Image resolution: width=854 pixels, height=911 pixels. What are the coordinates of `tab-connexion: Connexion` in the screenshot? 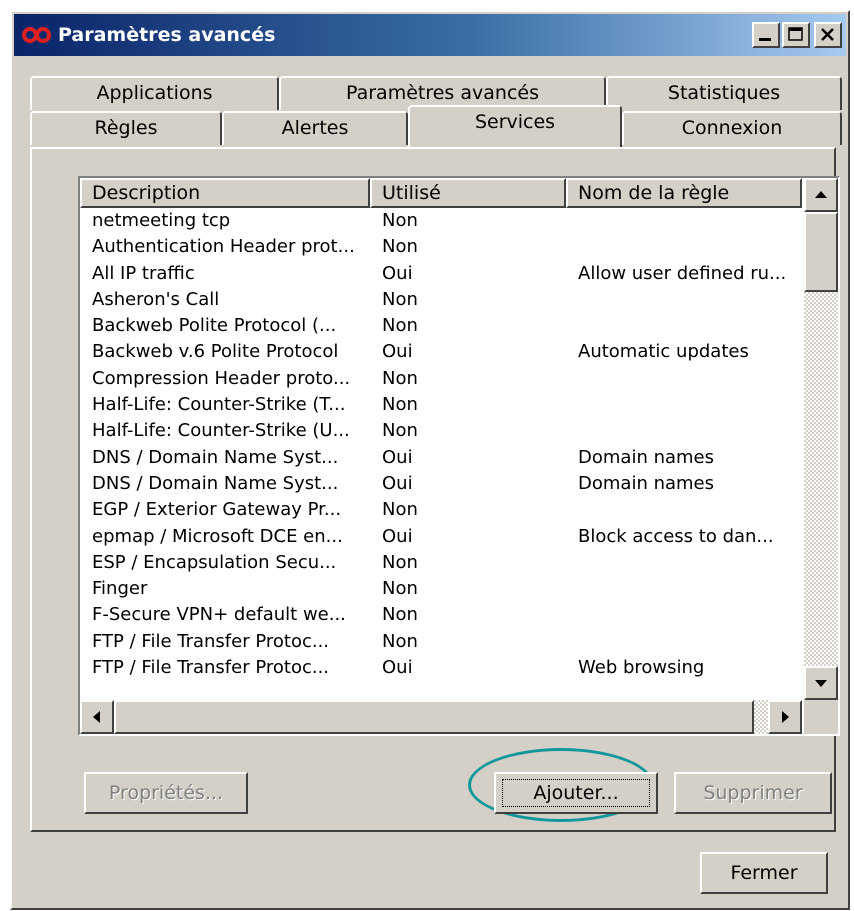 It's located at (732, 128).